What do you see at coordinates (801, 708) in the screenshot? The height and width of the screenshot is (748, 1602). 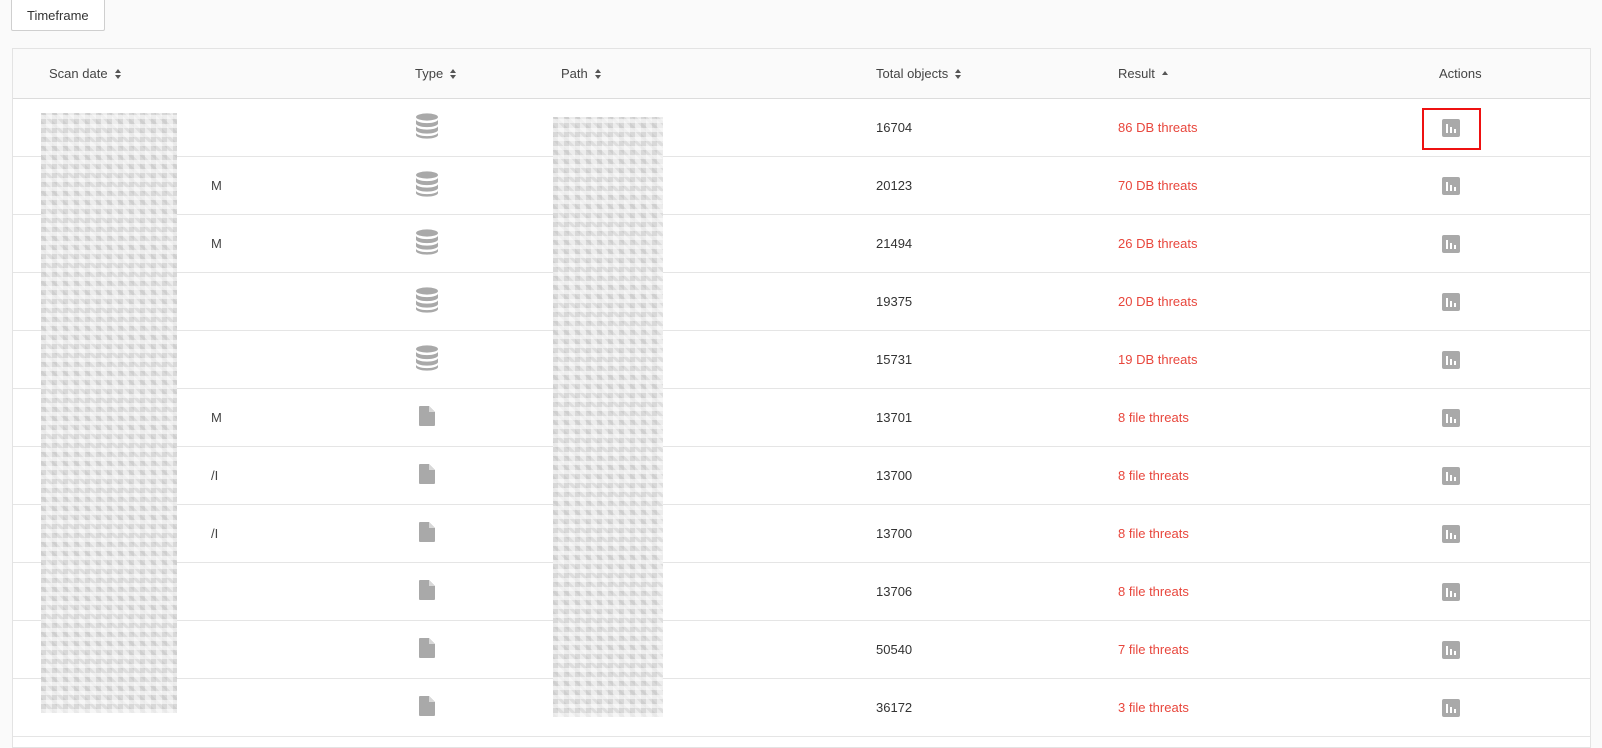 I see `table-row: 36172 3 file threats` at bounding box center [801, 708].